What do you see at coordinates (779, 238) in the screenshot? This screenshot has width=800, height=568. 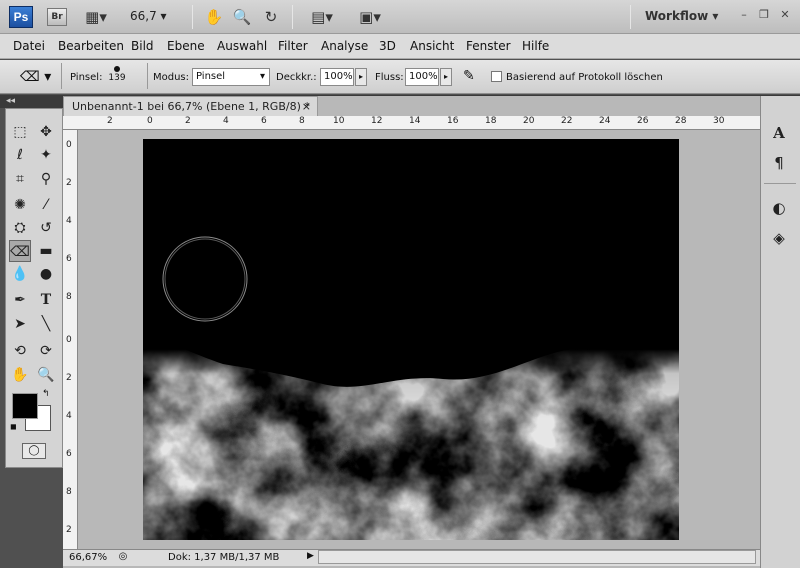 I see `layers-panel-icon: ◈` at bounding box center [779, 238].